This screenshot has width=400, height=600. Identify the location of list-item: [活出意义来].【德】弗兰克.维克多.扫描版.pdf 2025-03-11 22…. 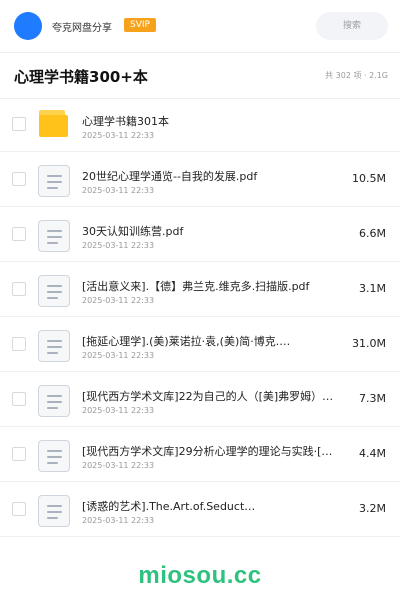
(200, 290).